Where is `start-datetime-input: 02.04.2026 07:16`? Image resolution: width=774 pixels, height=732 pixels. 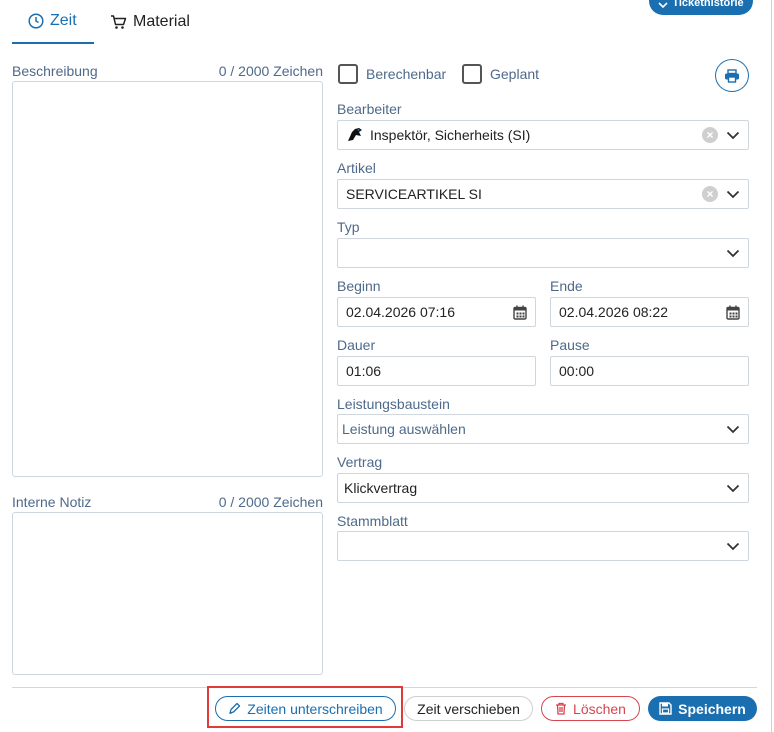
start-datetime-input: 02.04.2026 07:16 is located at coordinates (436, 312).